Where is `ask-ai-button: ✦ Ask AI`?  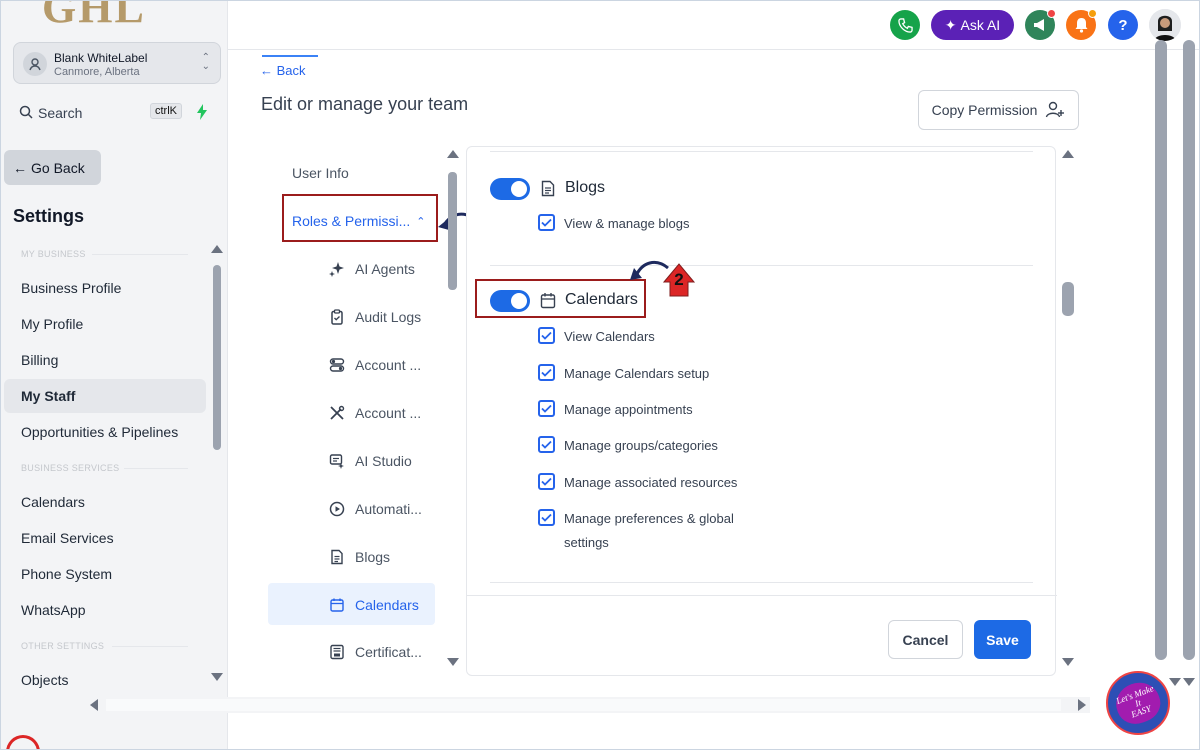 ask-ai-button: ✦ Ask AI is located at coordinates (972, 25).